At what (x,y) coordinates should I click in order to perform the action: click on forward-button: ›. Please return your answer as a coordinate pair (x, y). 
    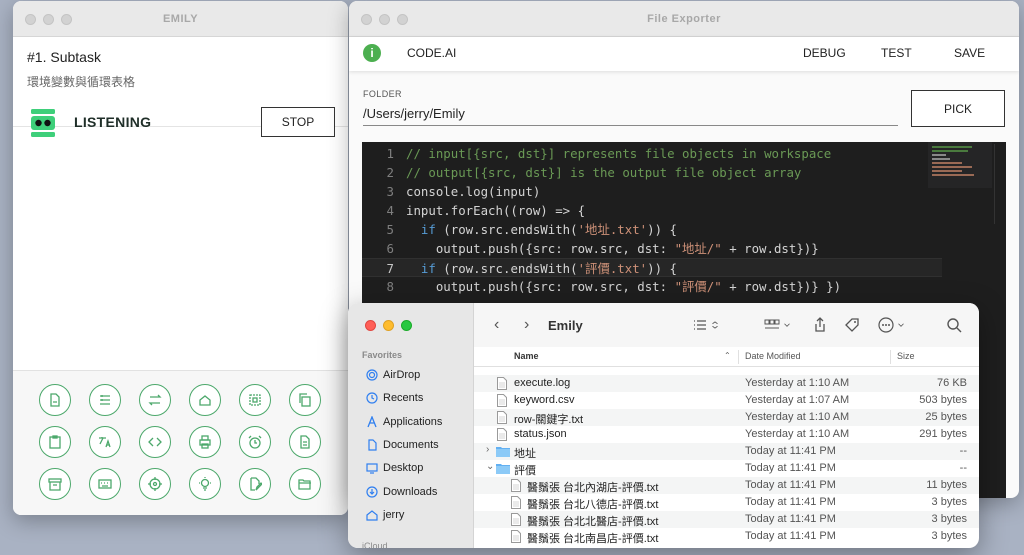
    Looking at the image, I should click on (526, 325).